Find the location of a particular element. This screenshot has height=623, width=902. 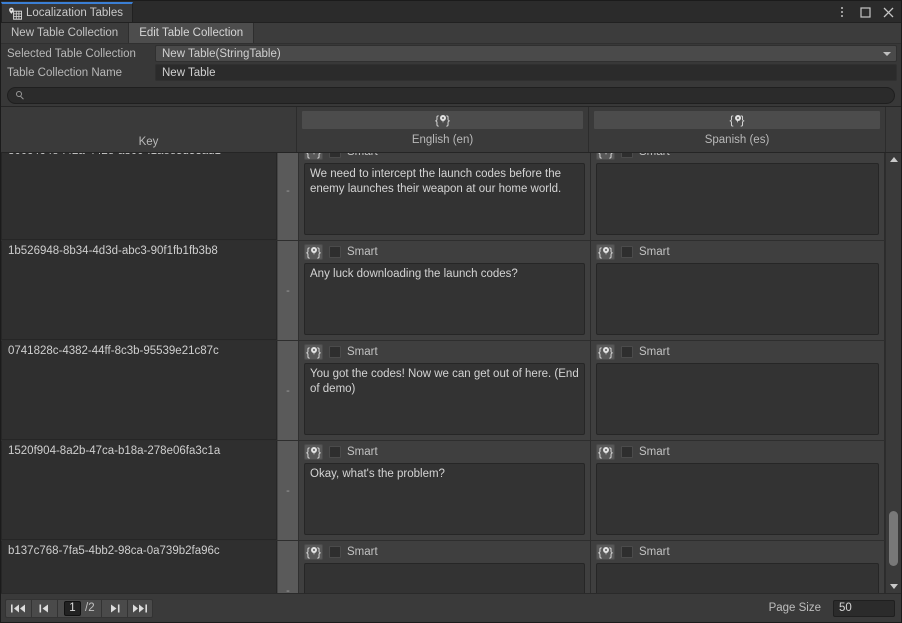

row-english-cell: {} Smart Okay, what's the problem? is located at coordinates (445, 490).